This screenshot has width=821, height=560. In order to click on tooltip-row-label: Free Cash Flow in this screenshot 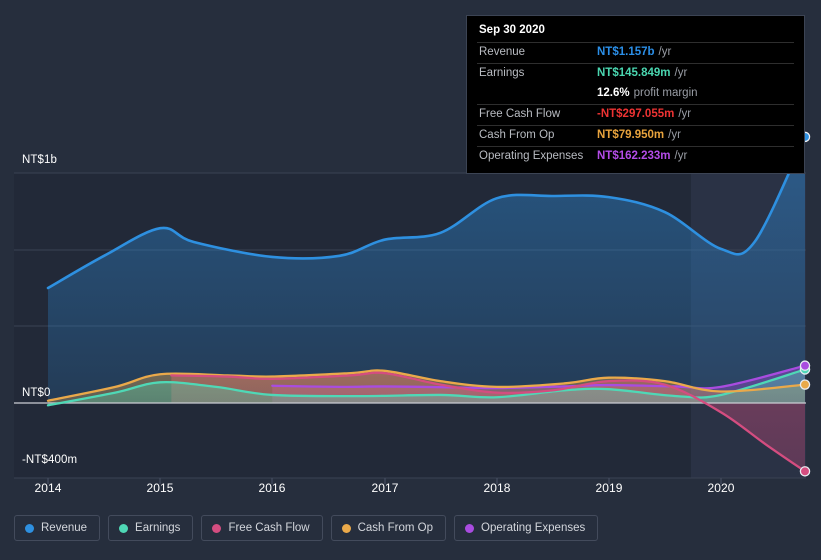, I will do `click(520, 114)`.